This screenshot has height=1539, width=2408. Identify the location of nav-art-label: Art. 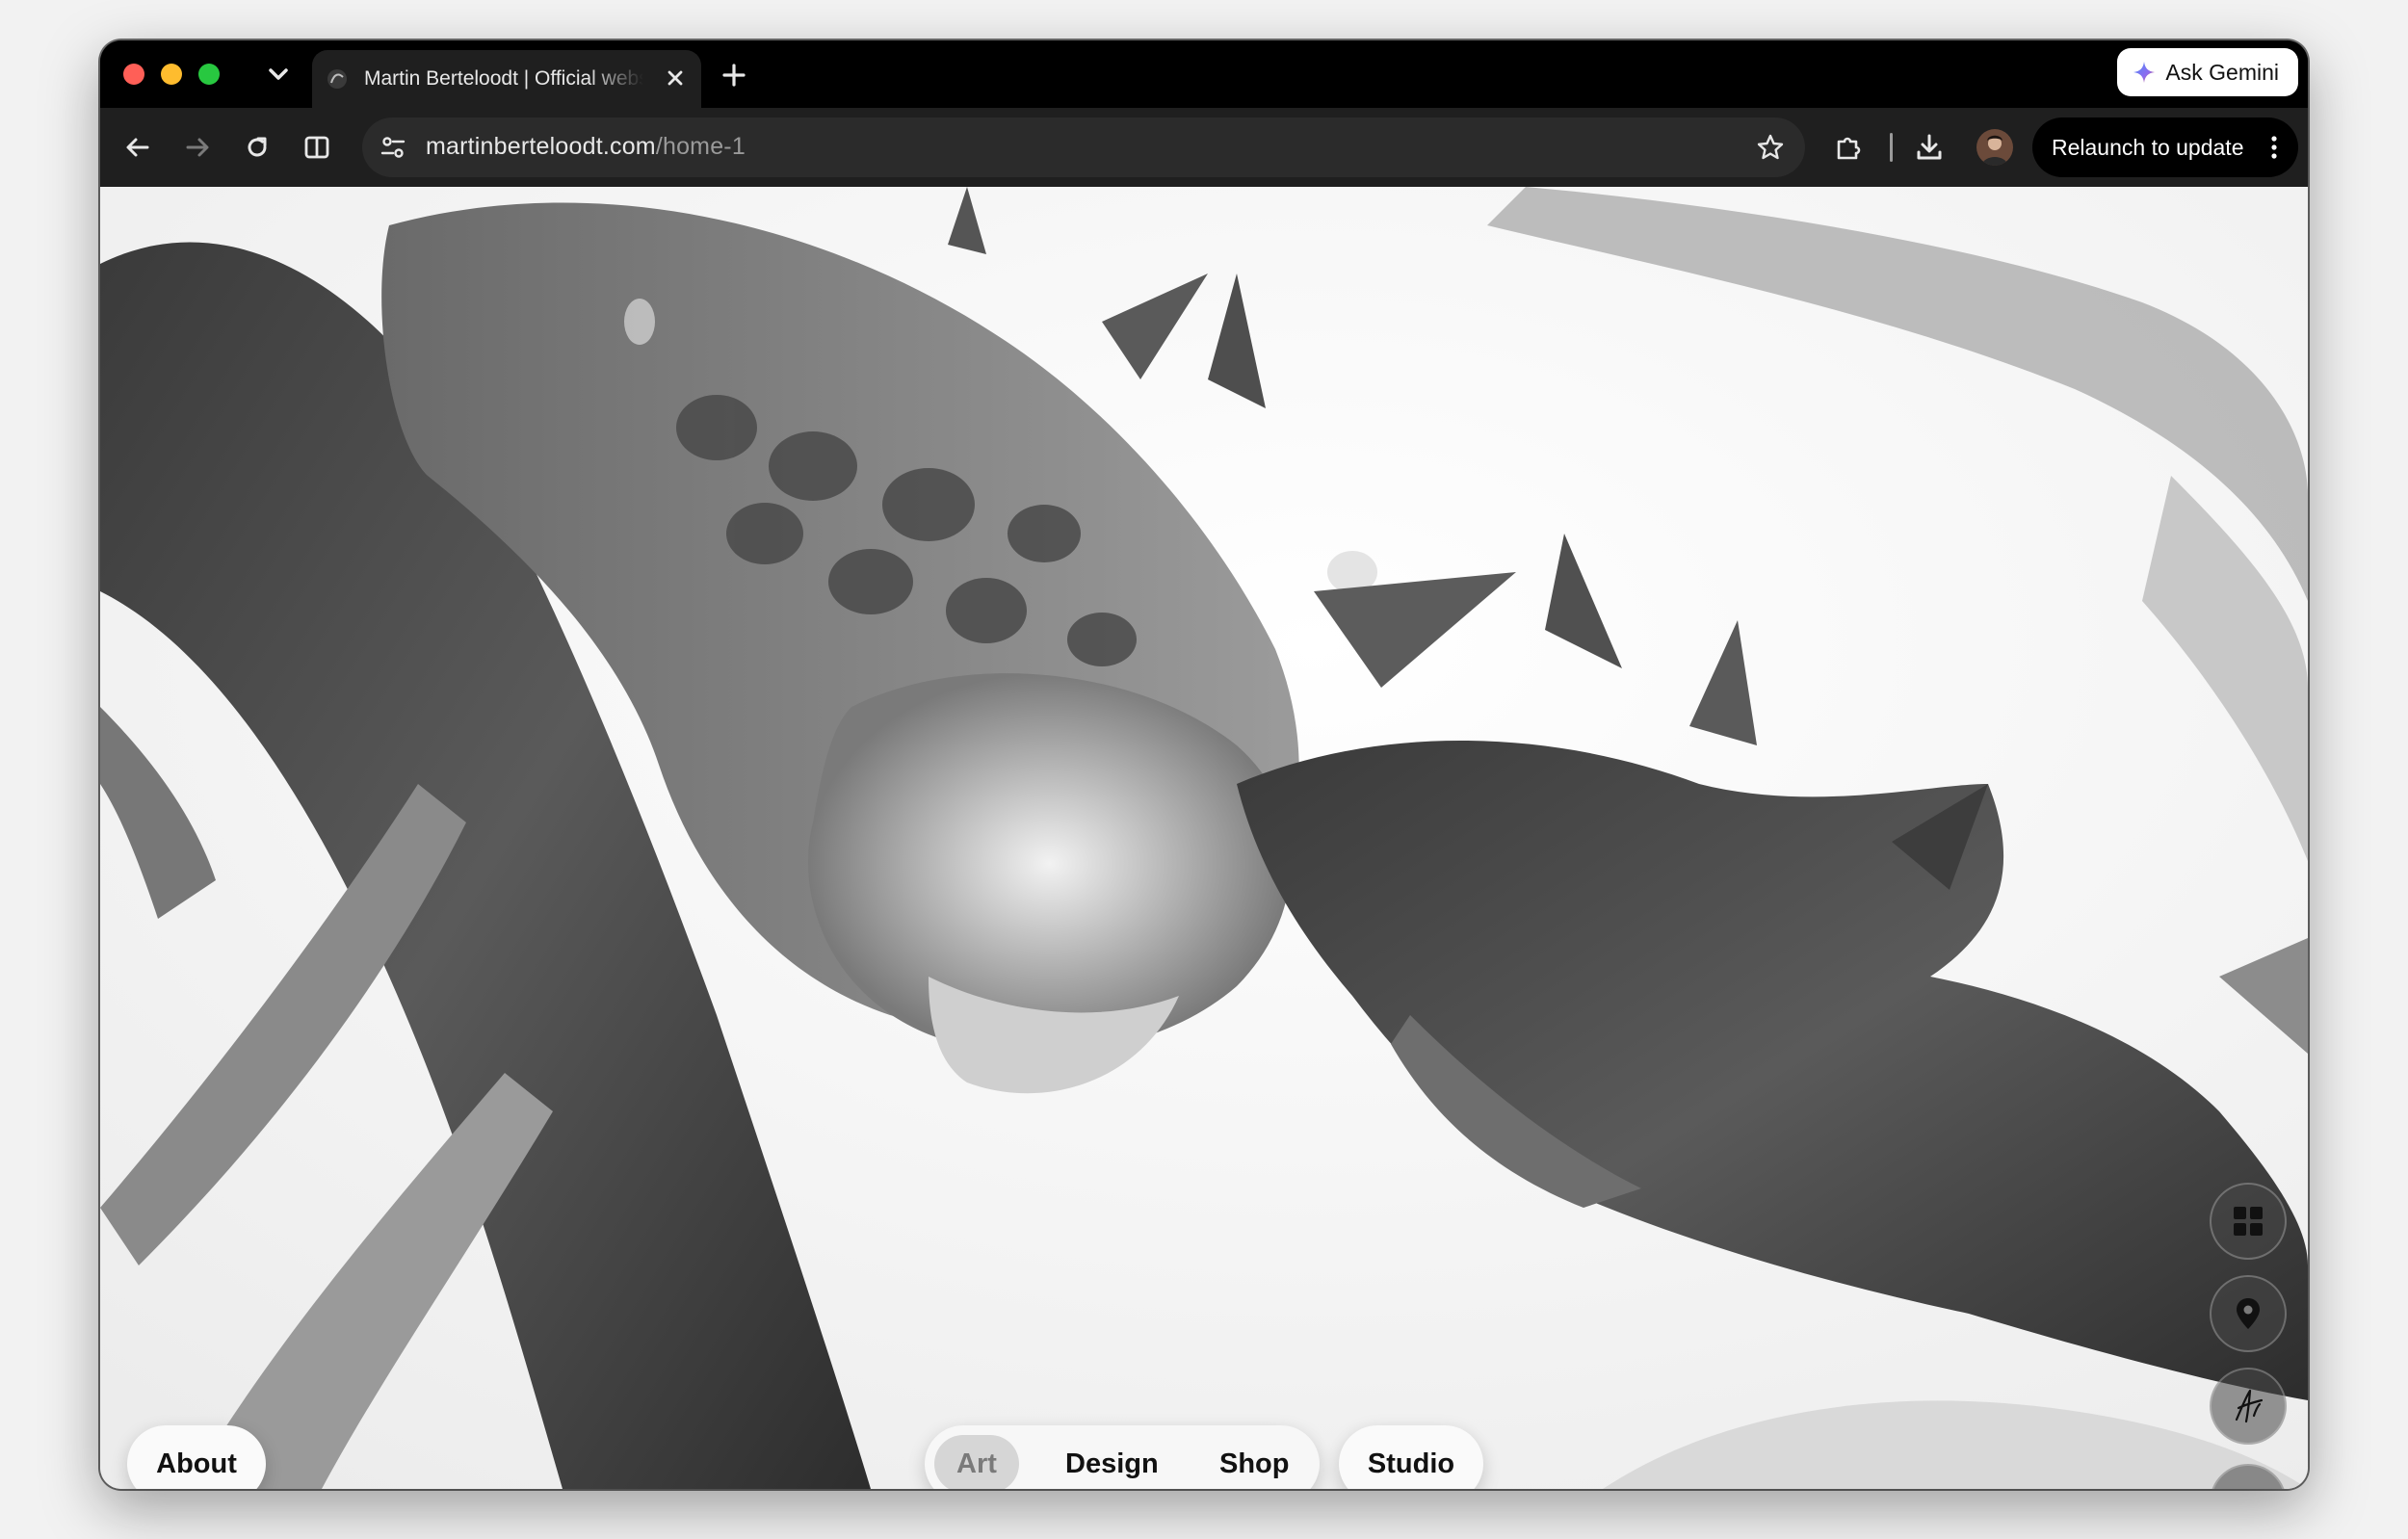
(976, 1463).